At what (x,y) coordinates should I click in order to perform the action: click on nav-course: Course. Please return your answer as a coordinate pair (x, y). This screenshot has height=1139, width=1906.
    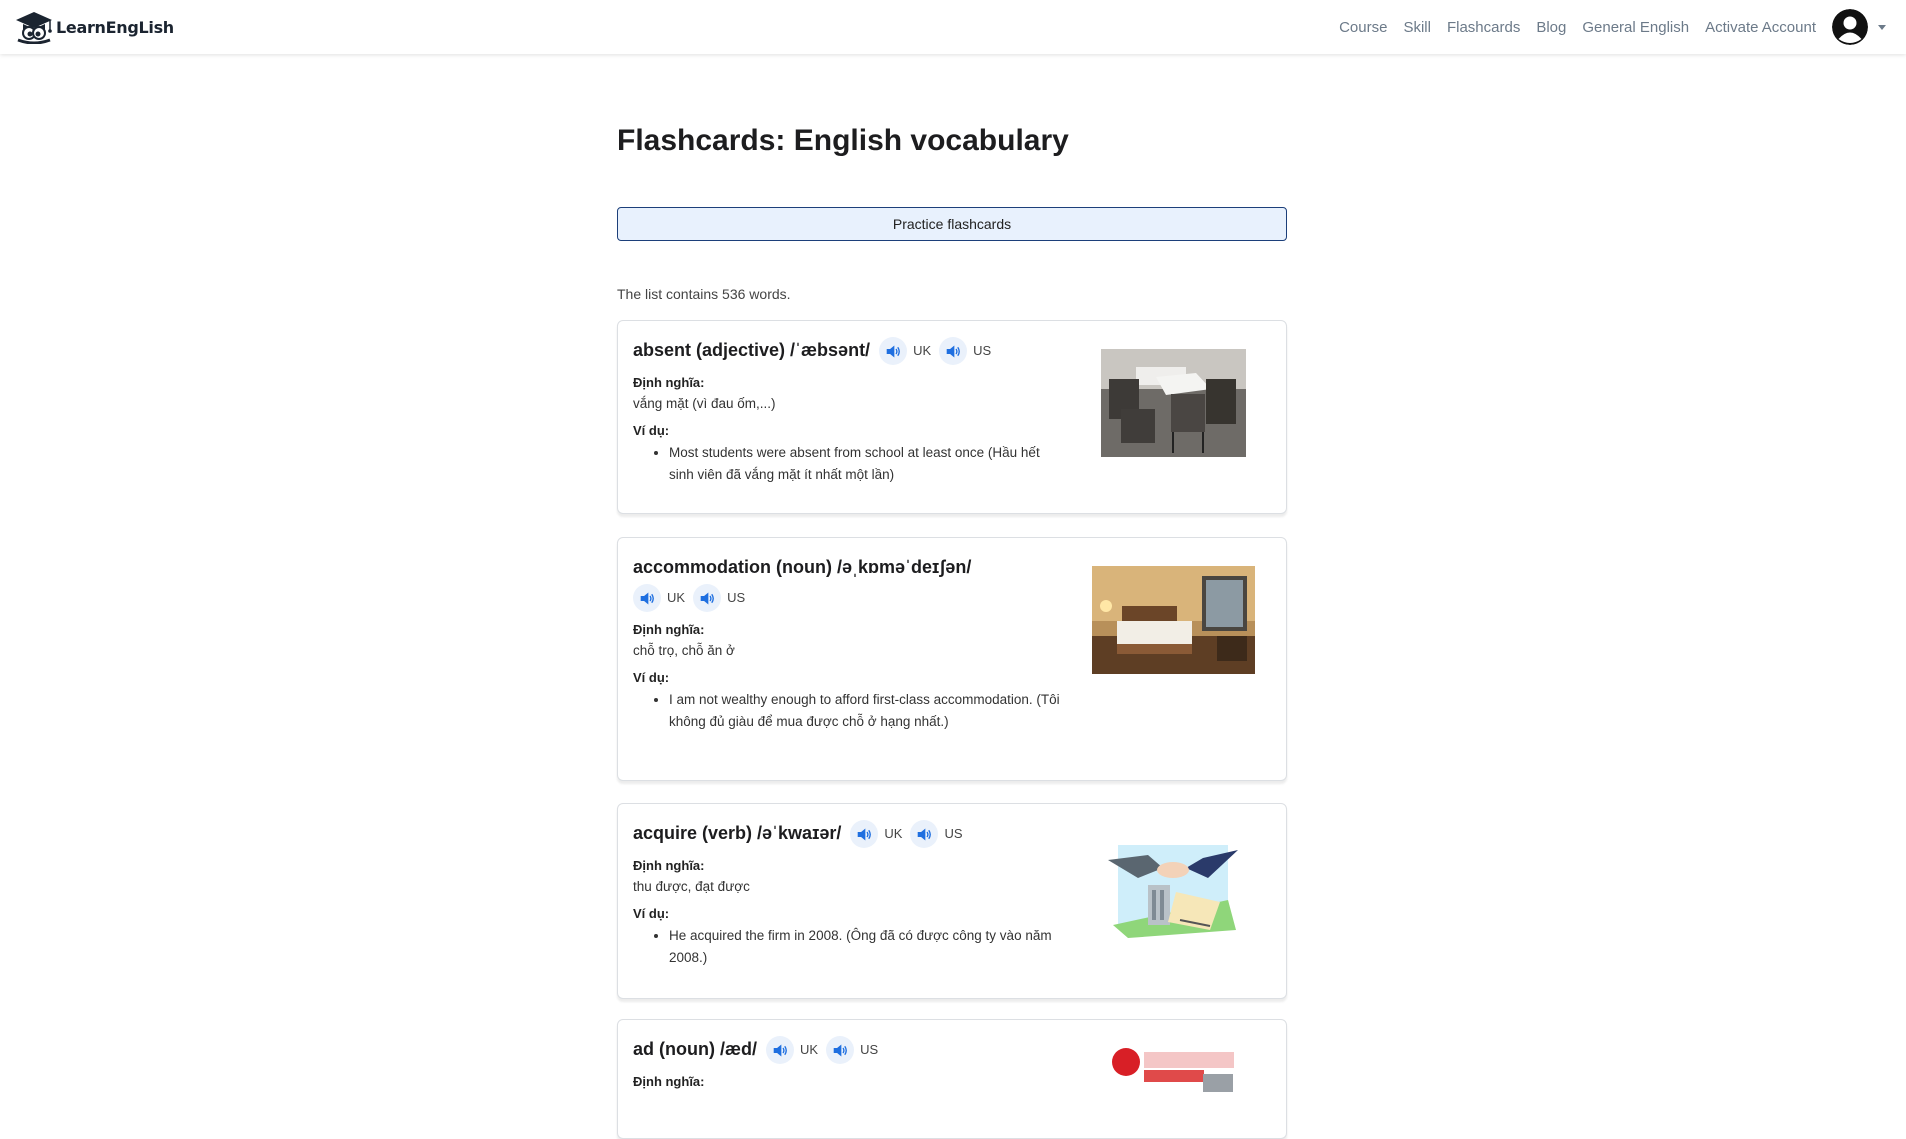
    Looking at the image, I should click on (1363, 27).